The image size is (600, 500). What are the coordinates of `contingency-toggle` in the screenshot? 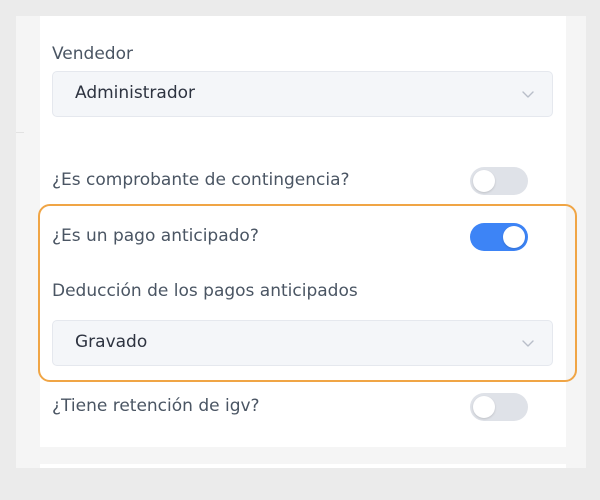 It's located at (499, 181).